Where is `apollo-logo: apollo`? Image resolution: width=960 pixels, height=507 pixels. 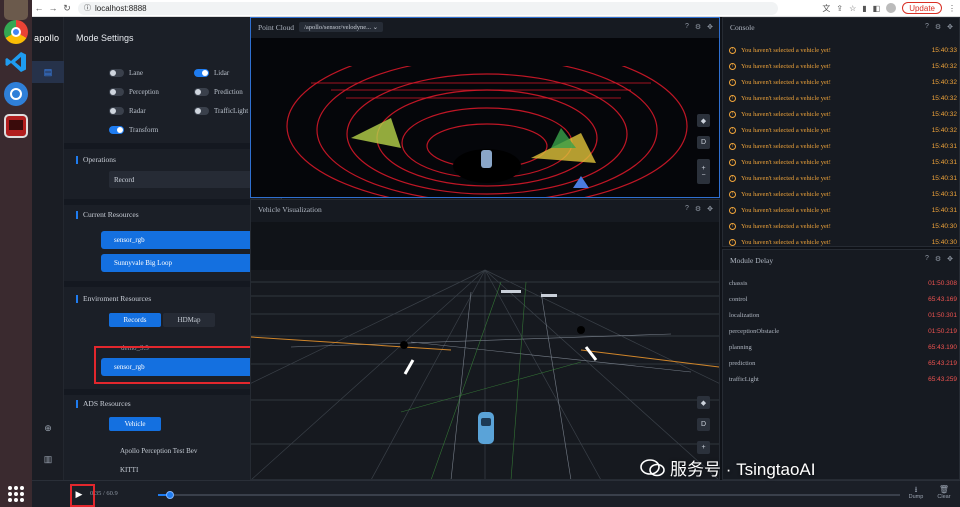 apollo-logo: apollo is located at coordinates (47, 38).